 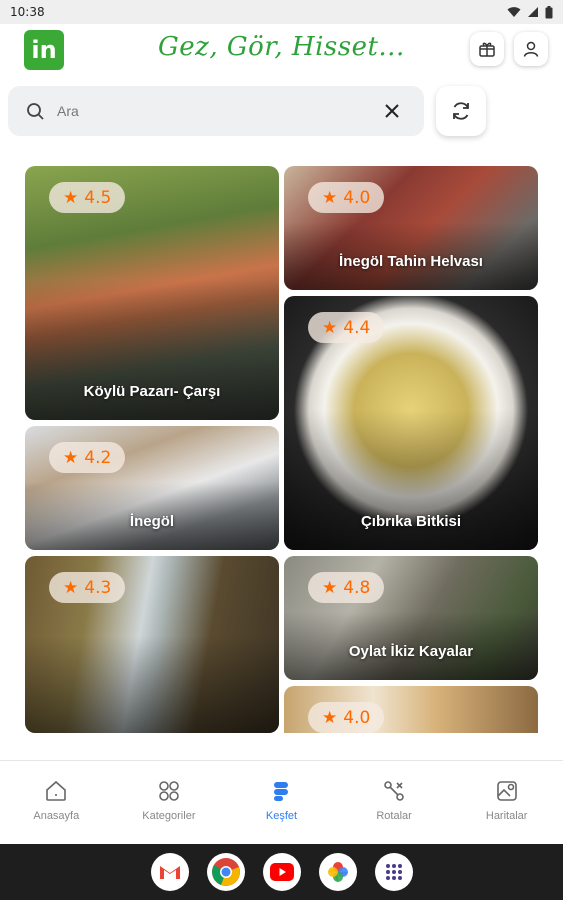 What do you see at coordinates (514, 12) in the screenshot?
I see `wifi-icon` at bounding box center [514, 12].